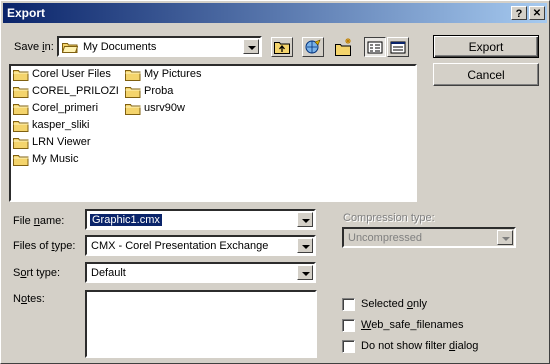  What do you see at coordinates (348, 325) in the screenshot?
I see `web-safe-filenames-checkbox` at bounding box center [348, 325].